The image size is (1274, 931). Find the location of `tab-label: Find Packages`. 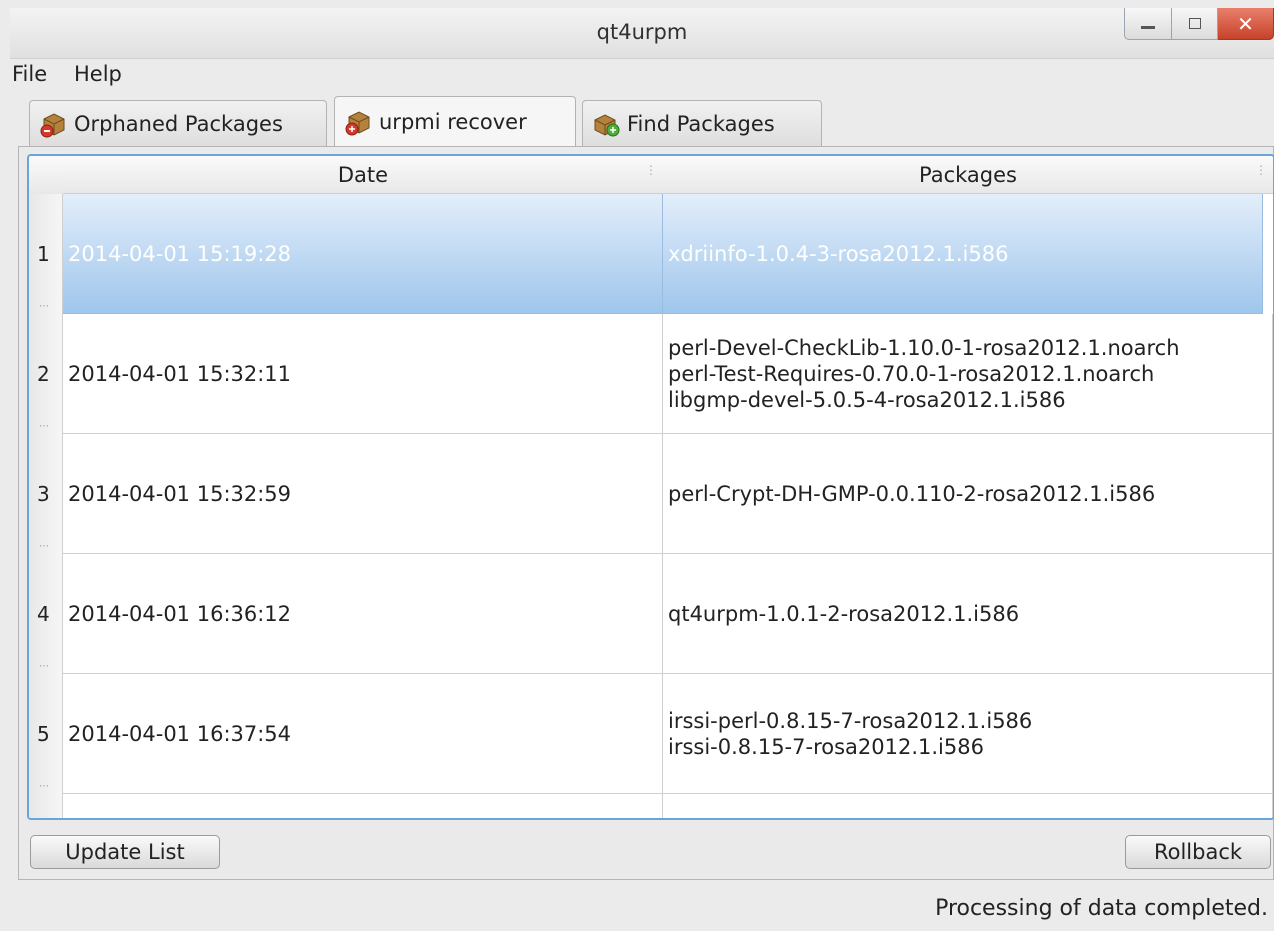

tab-label: Find Packages is located at coordinates (701, 123).